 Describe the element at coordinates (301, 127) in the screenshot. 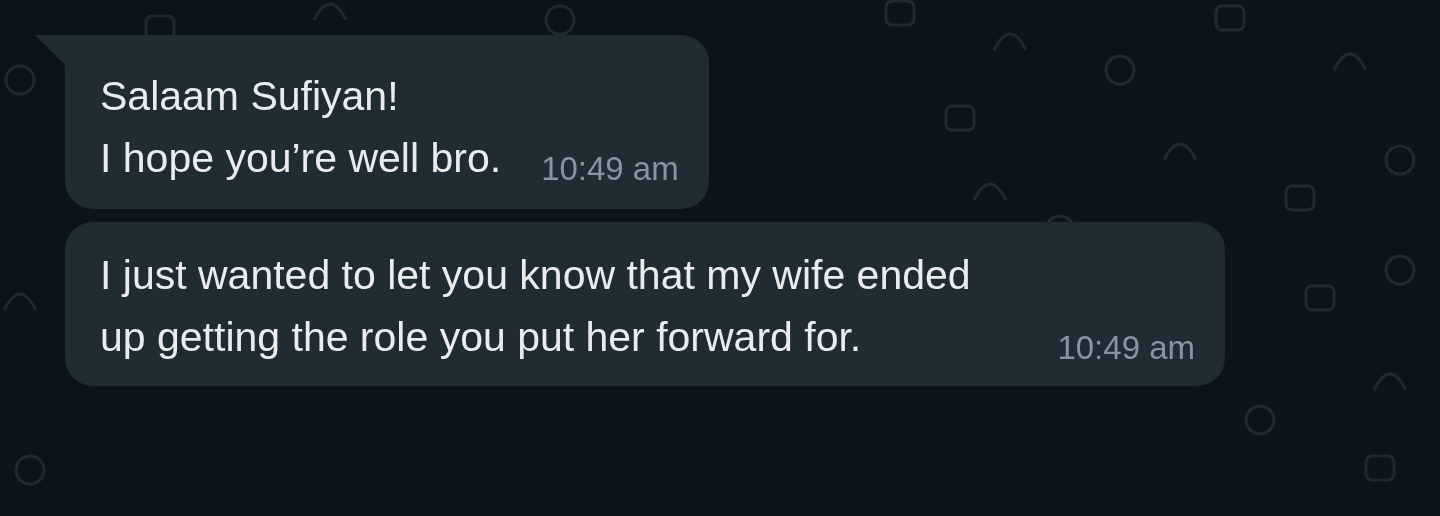

I see `message-text: Salaam Sufiyan! I hope you’re well bro.` at that location.